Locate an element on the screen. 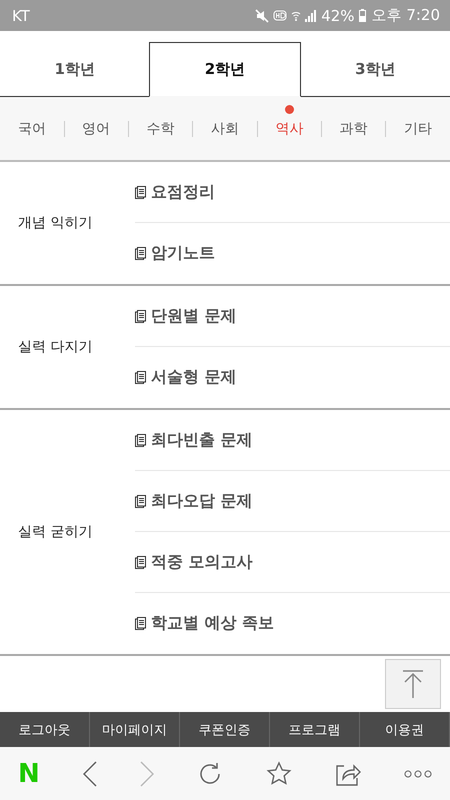 This screenshot has height=800, width=450. battery-icon is located at coordinates (362, 15).